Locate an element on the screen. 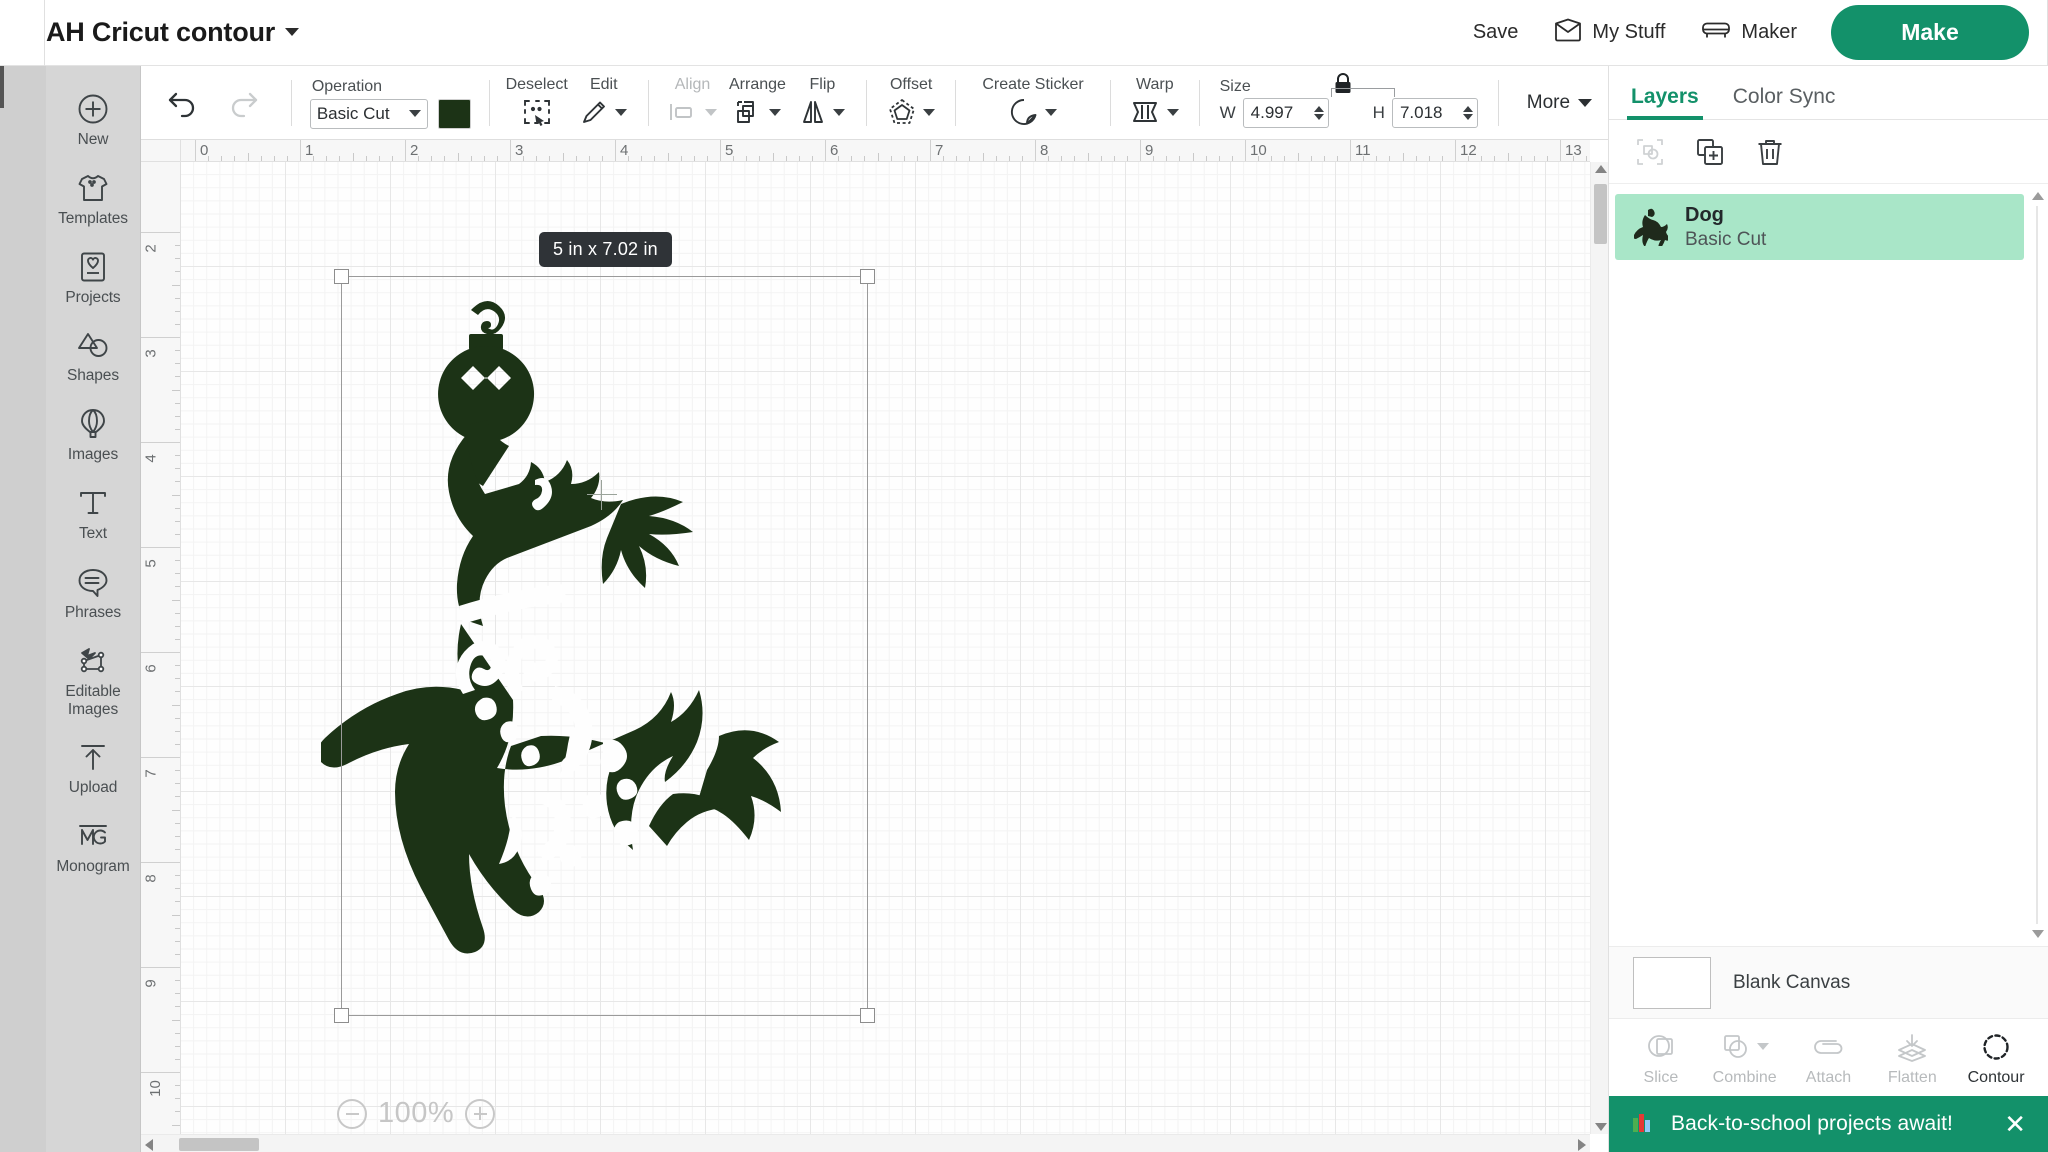  group-icon is located at coordinates (1650, 152).